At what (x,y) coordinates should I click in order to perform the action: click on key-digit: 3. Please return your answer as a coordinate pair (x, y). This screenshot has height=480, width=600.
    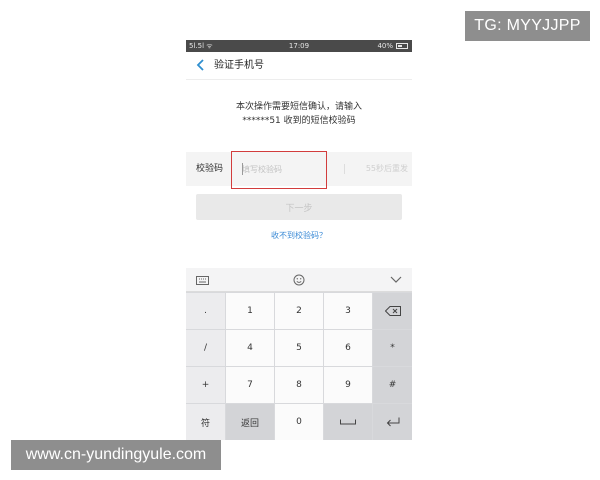
    Looking at the image, I should click on (348, 311).